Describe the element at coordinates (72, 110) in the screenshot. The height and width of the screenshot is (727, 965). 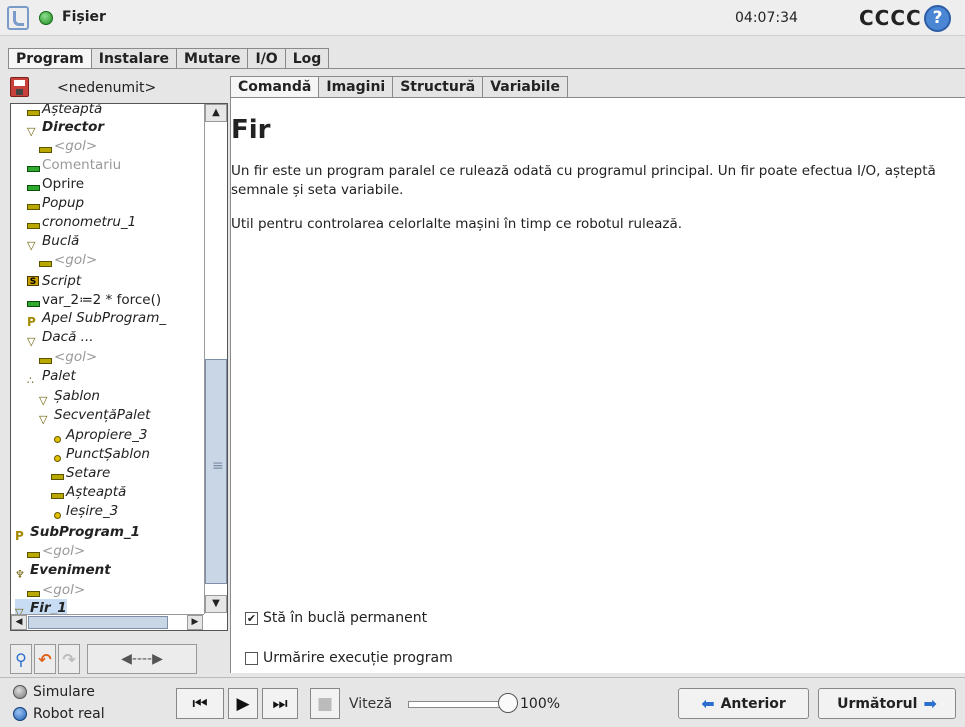
I see `tree-node-label: Așteaptă` at that location.